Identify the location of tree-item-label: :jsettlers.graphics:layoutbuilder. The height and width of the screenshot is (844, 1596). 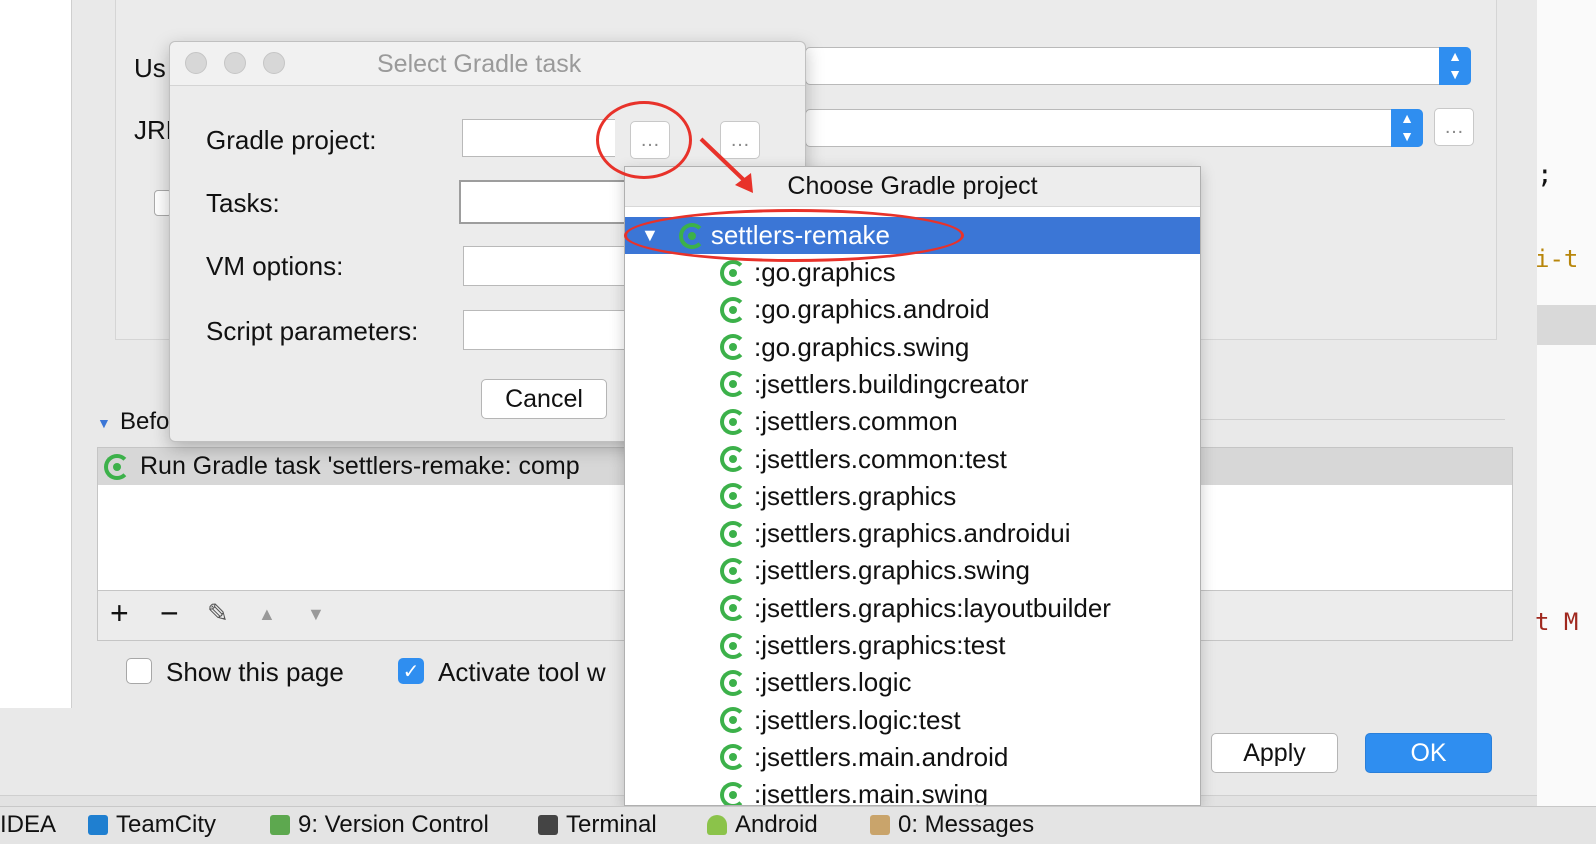
(932, 607).